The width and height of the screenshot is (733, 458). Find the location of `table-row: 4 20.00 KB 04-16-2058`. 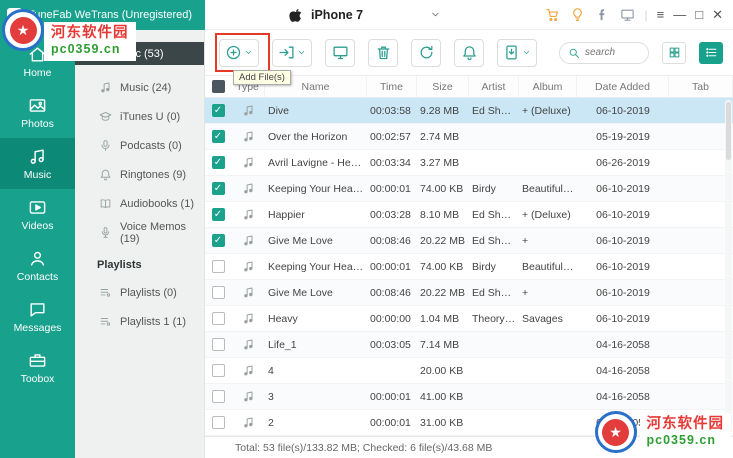

table-row: 4 20.00 KB 04-16-2058 is located at coordinates (469, 371).